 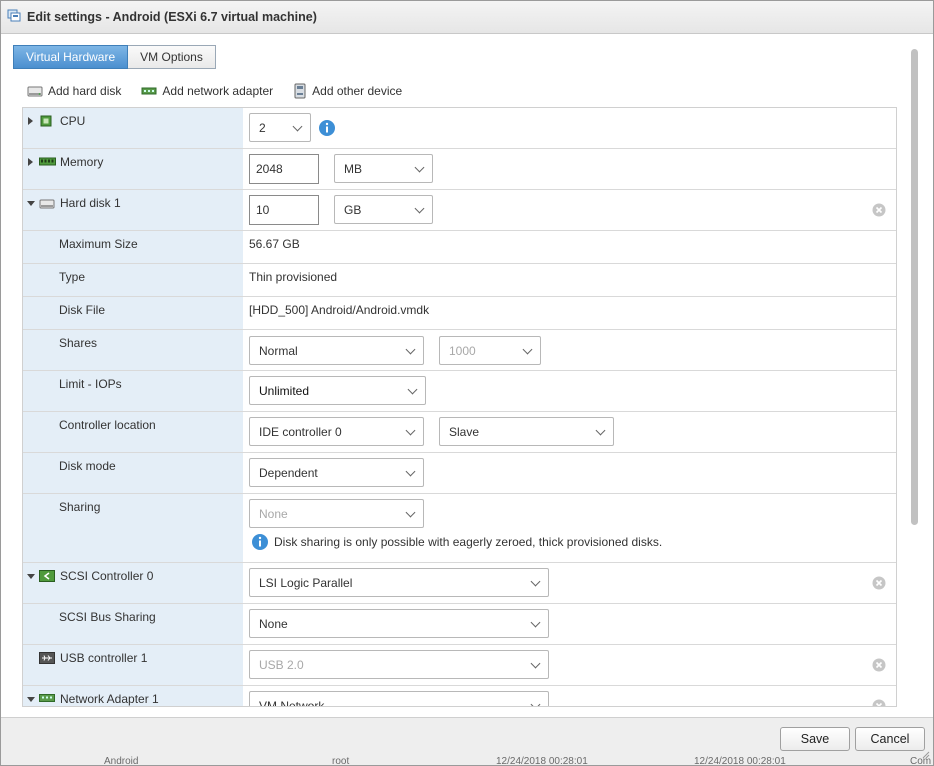 I want to click on save-button: Save, so click(x=815, y=739).